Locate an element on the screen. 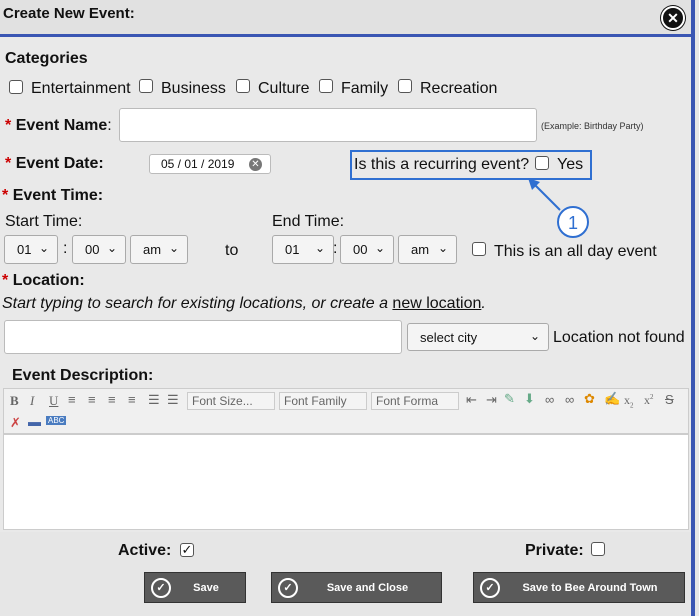 This screenshot has height=616, width=699. active-checkbox: ✓ is located at coordinates (187, 550).